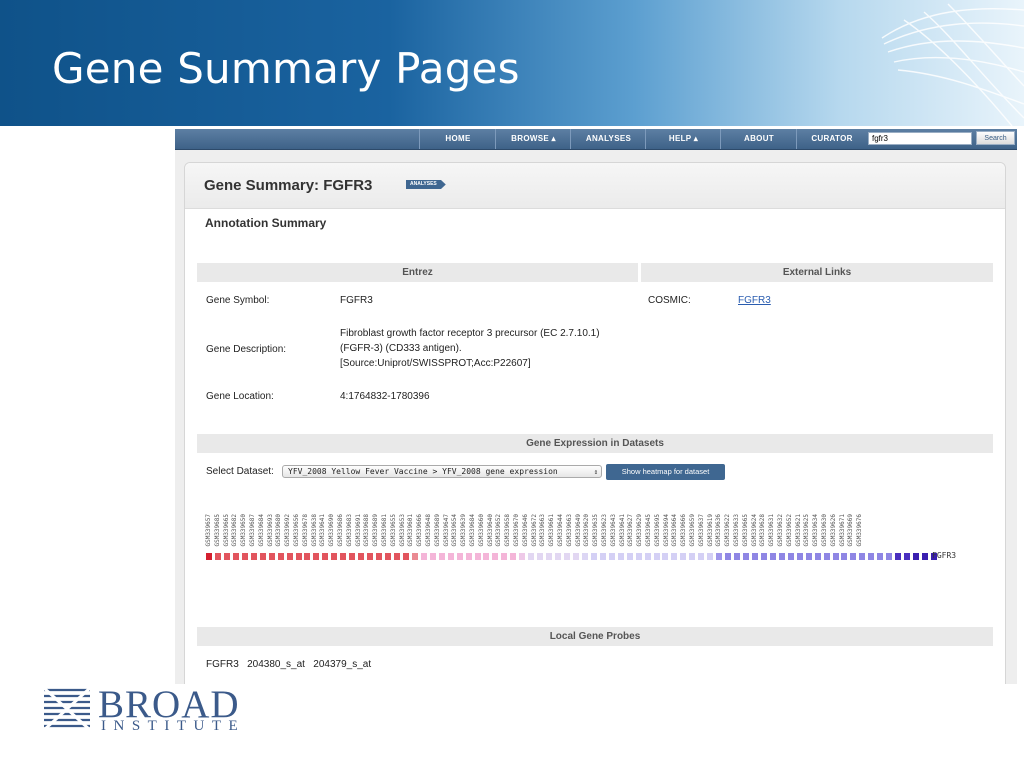 The image size is (1024, 768). What do you see at coordinates (772, 530) in the screenshot?
I see `sample-label: GSM339631` at bounding box center [772, 530].